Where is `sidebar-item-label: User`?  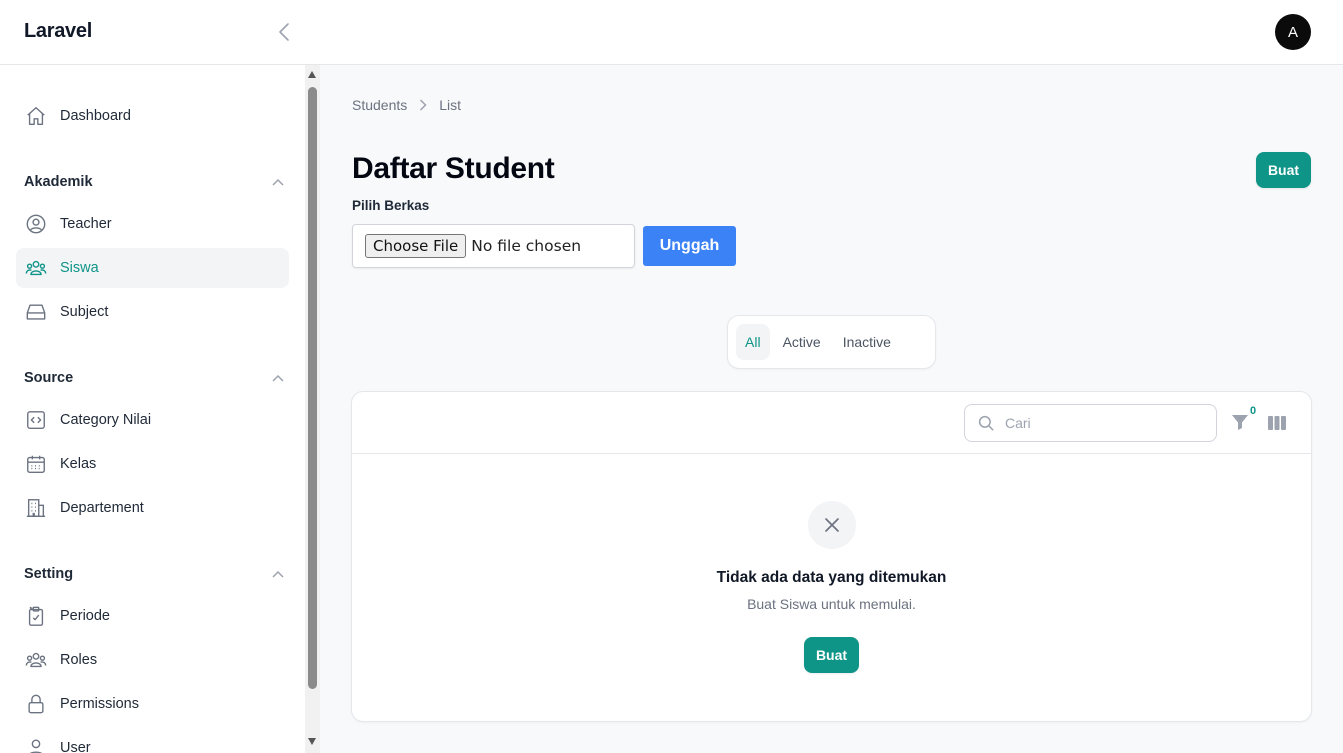 sidebar-item-label: User is located at coordinates (75, 746).